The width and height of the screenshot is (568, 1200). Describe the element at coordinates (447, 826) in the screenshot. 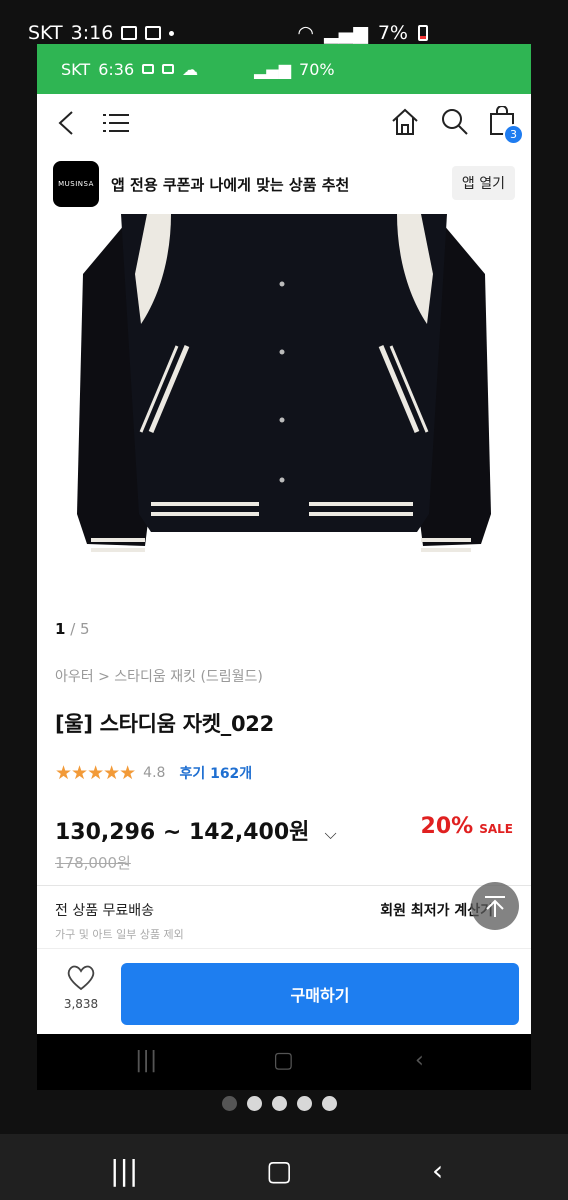

I see `discount-percent: 20%` at that location.